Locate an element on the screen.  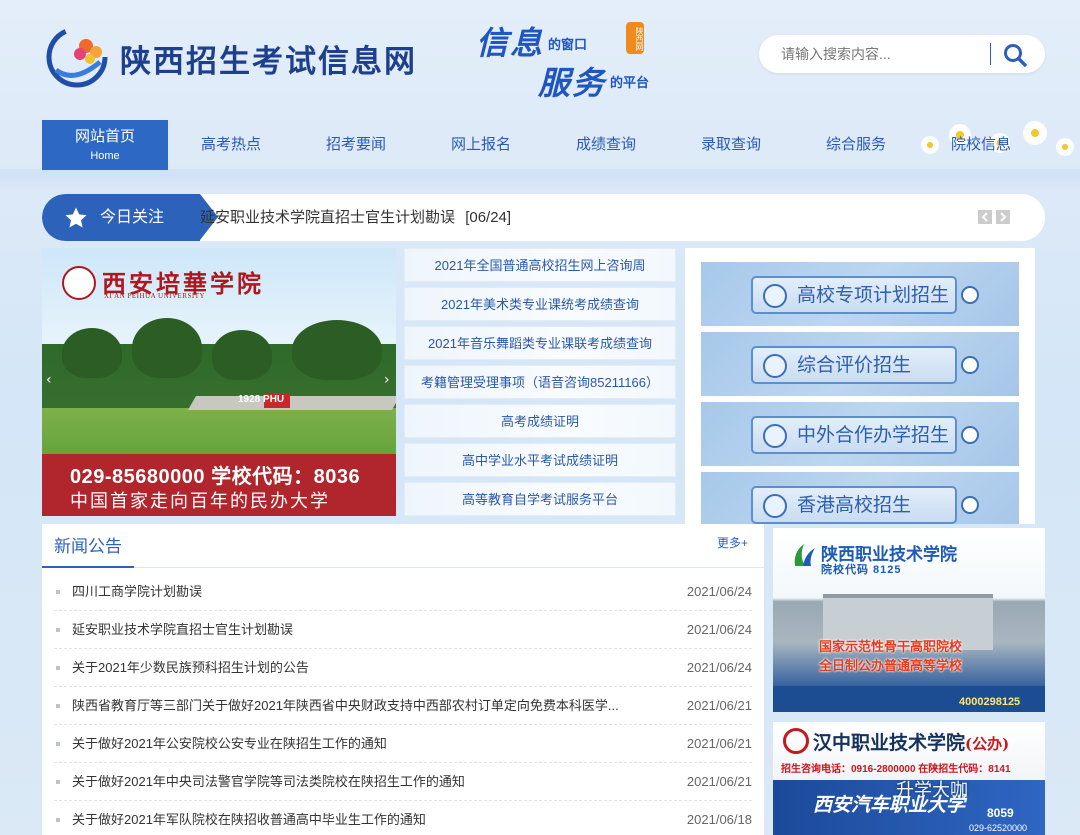
ad2-hotline: 招生咨询电话：0916-2800000 在陕招生代码：8141 is located at coordinates (896, 769).